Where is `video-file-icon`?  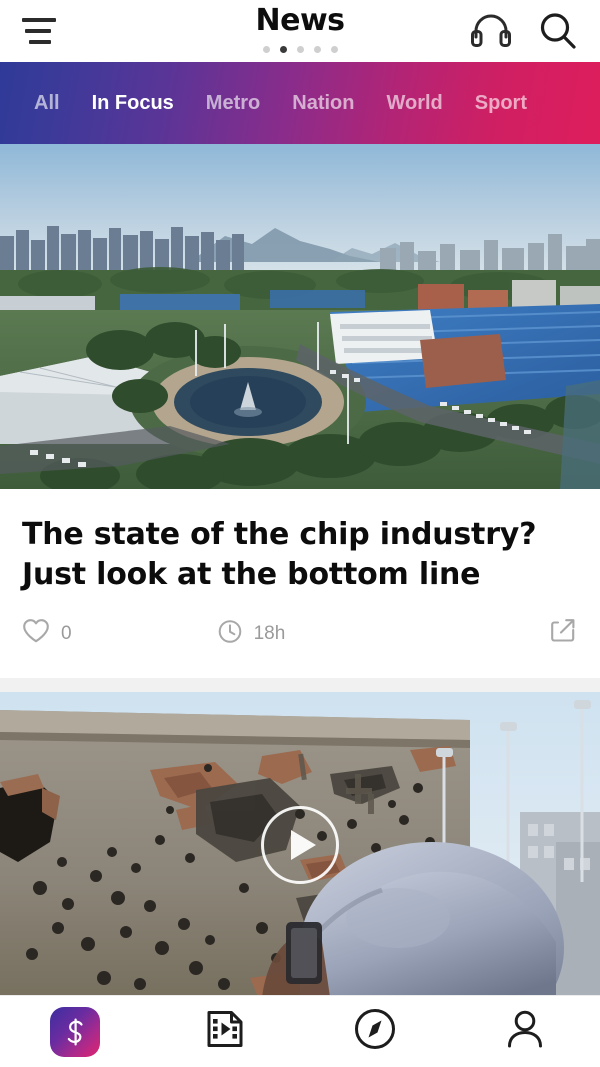 video-file-icon is located at coordinates (225, 1031).